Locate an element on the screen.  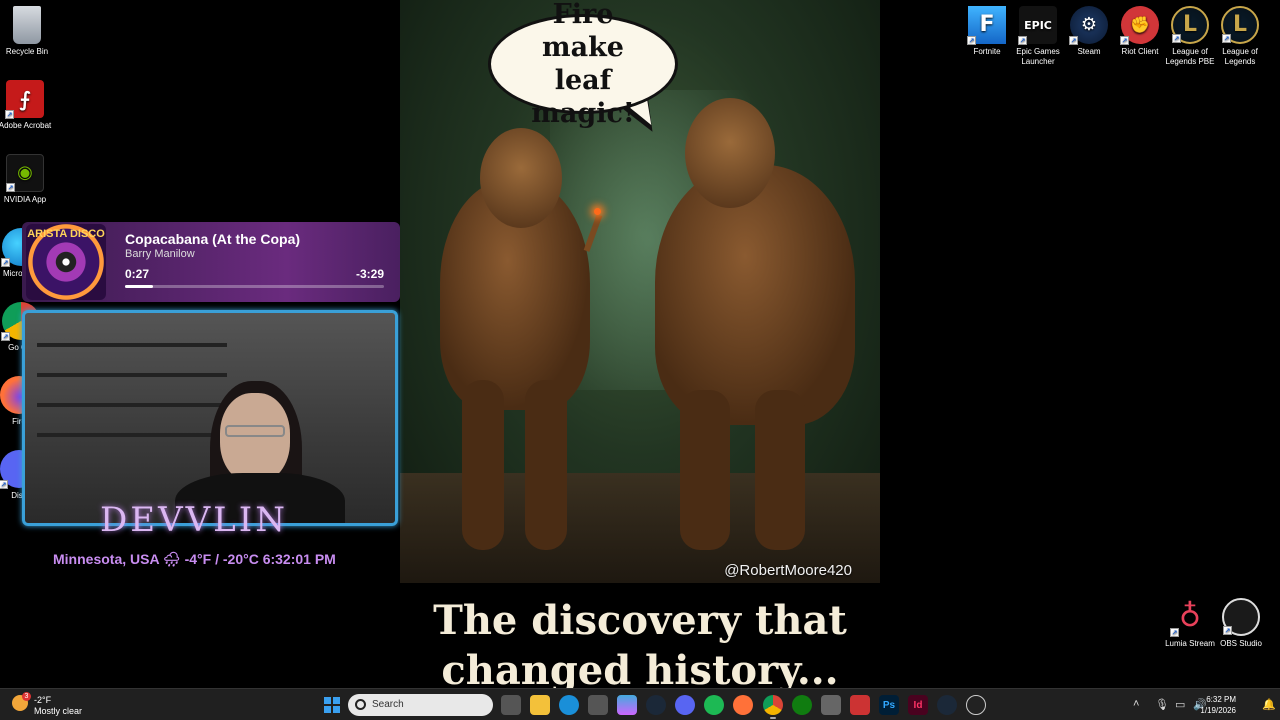
desktop-icon-lumia-stream: ♁ ↗ Lumia Stream is located at coordinates (1190, 623).